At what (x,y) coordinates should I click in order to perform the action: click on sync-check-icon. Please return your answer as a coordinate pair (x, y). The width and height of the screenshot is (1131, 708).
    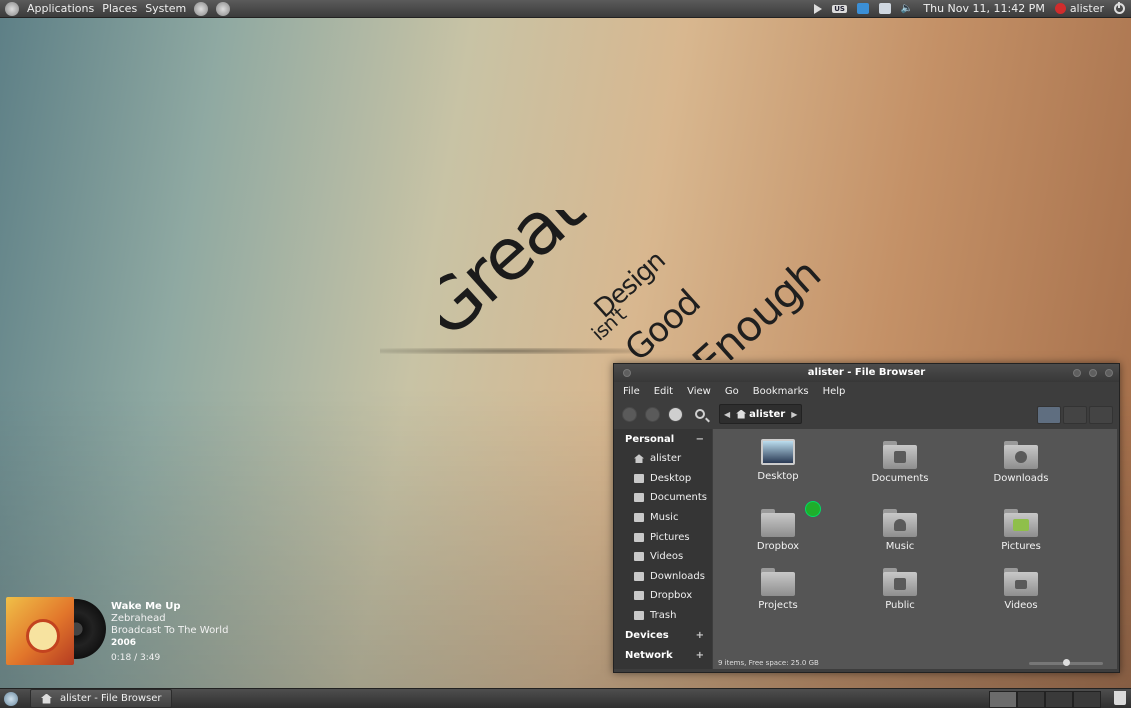
    Looking at the image, I should click on (813, 509).